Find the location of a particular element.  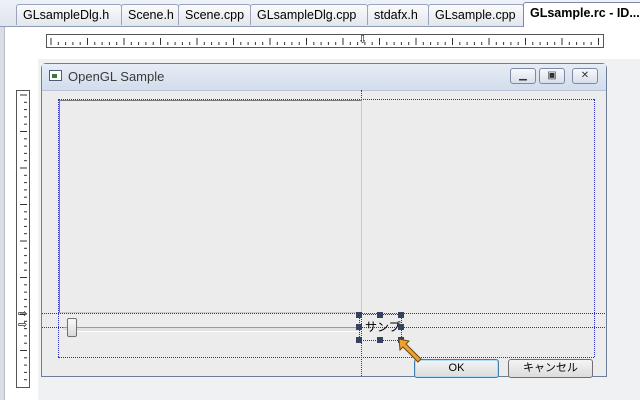

ok-button: OK is located at coordinates (456, 368).